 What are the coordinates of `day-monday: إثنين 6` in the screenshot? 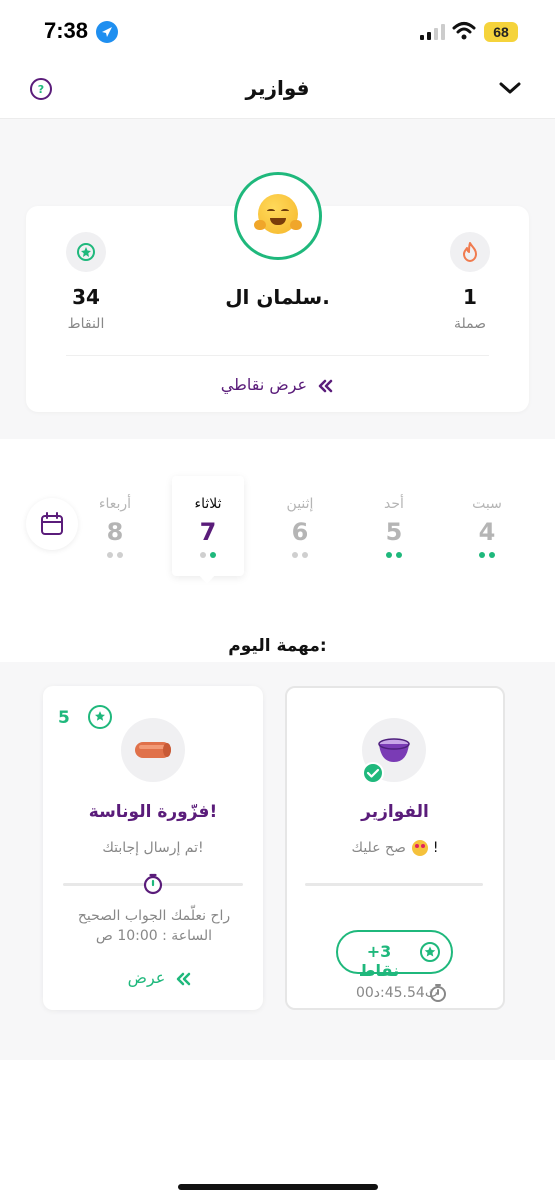 It's located at (300, 527).